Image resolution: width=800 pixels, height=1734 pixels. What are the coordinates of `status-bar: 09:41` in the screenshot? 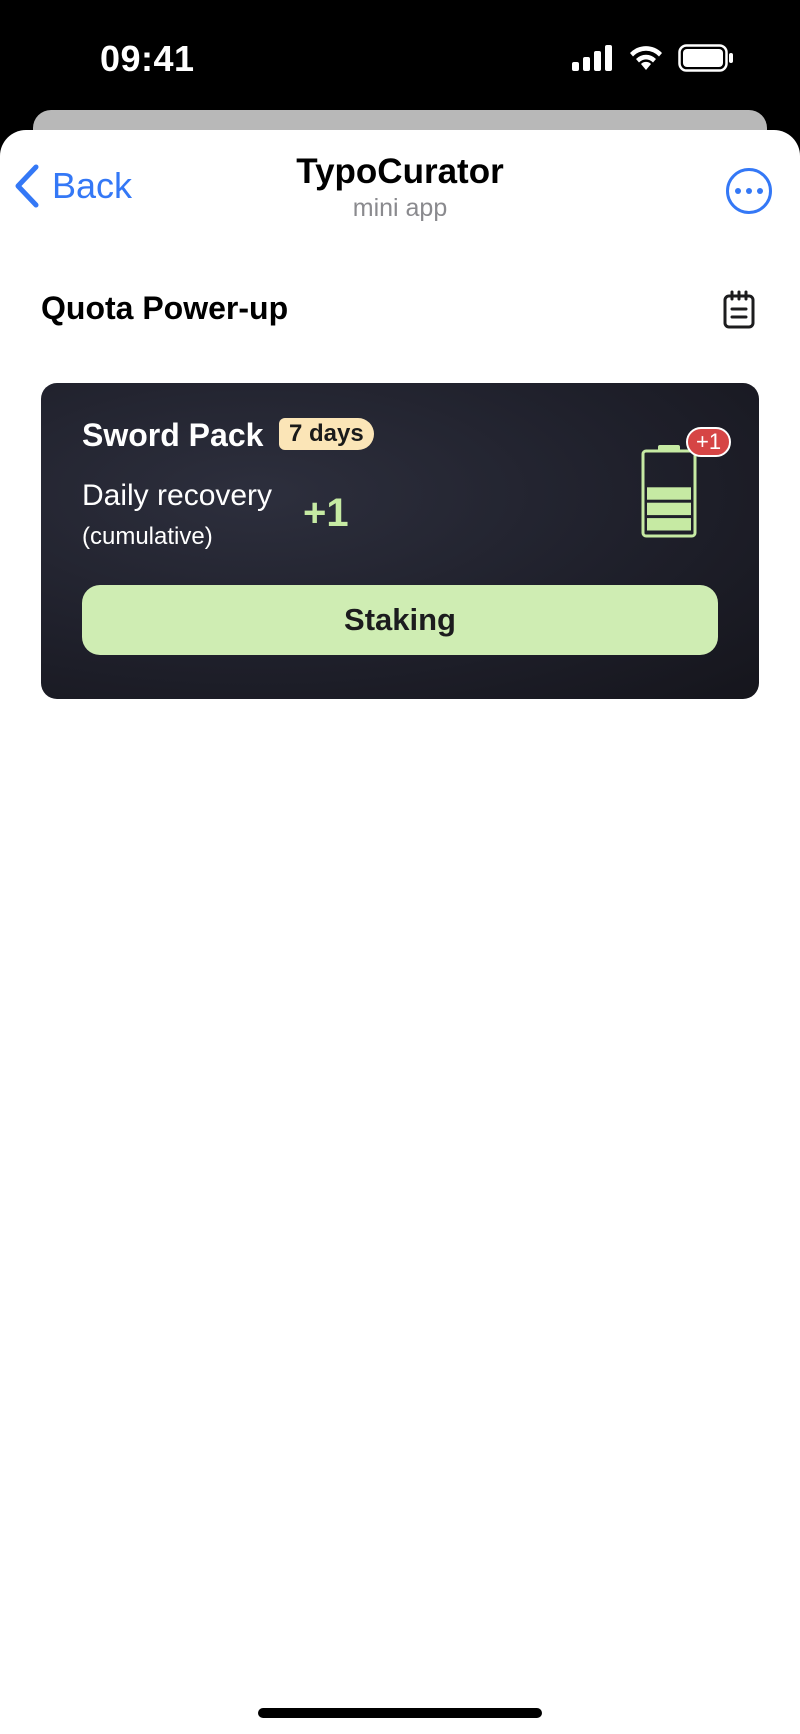 It's located at (400, 55).